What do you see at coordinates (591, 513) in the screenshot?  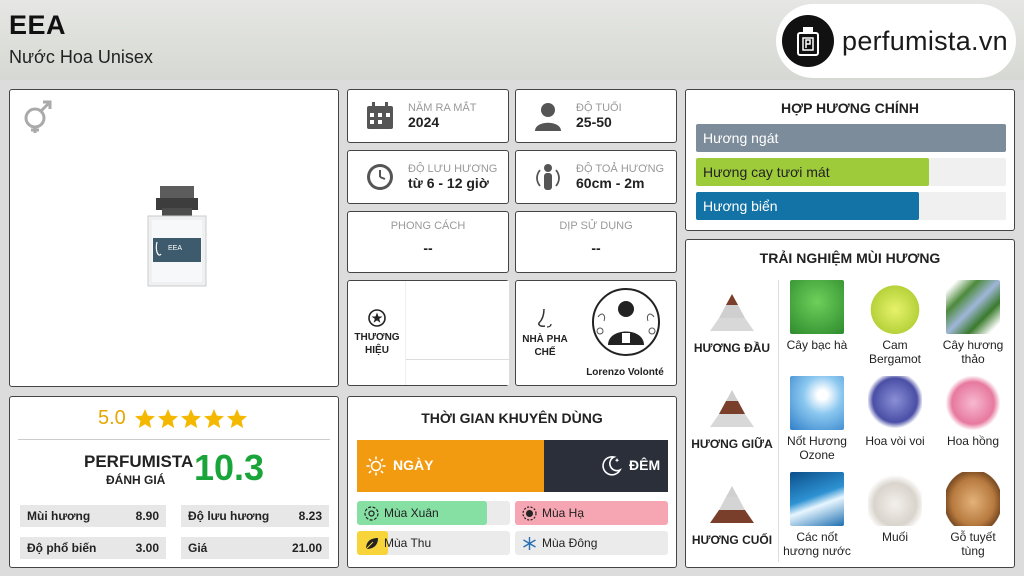 I see `season-summer: Mùa Hạ` at bounding box center [591, 513].